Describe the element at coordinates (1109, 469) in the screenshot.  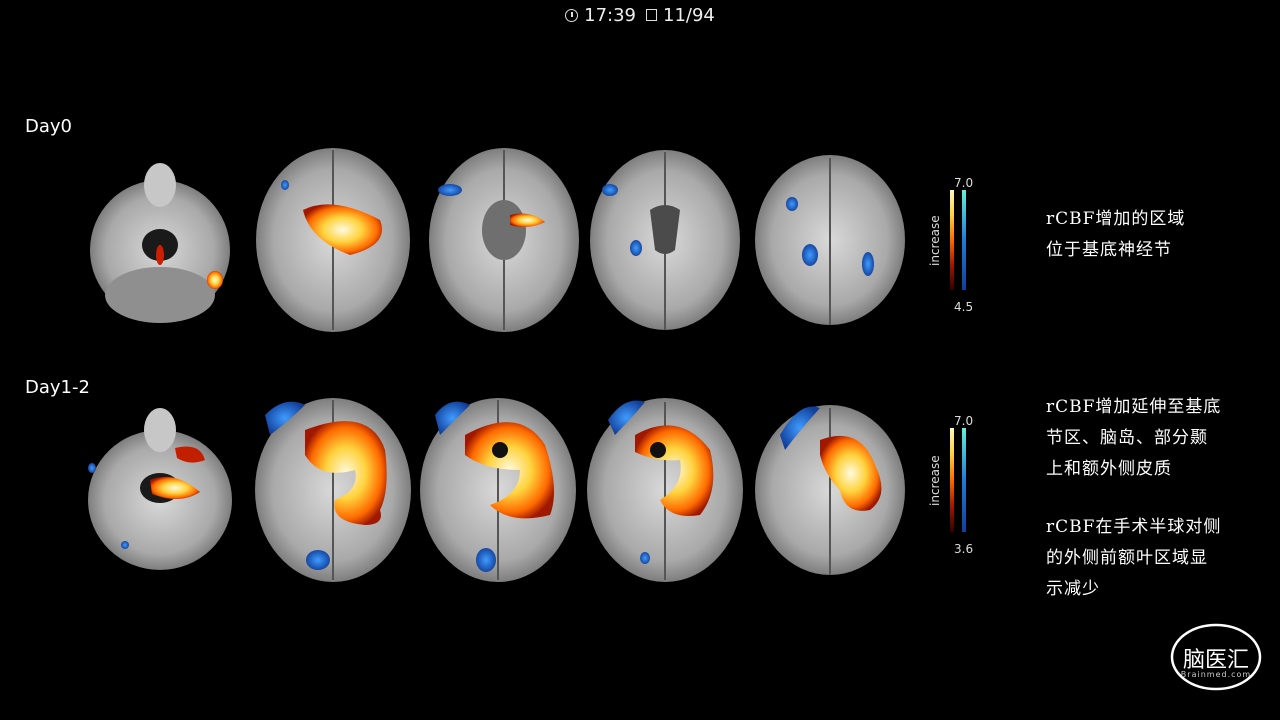
I see `note-line: 上和额外侧皮质` at that location.